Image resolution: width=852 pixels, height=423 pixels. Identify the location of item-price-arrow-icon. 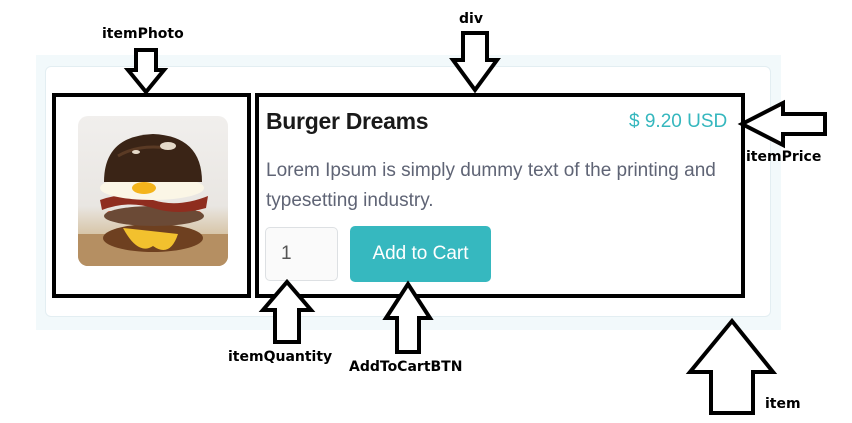
(782, 124).